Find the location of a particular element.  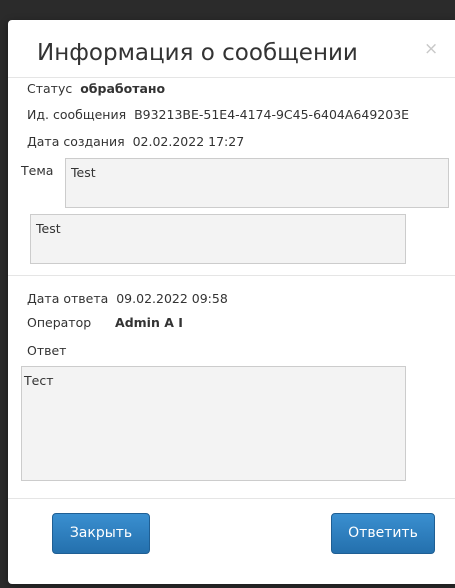

reply-date-value: 09.02.2022 09:58 is located at coordinates (172, 298).